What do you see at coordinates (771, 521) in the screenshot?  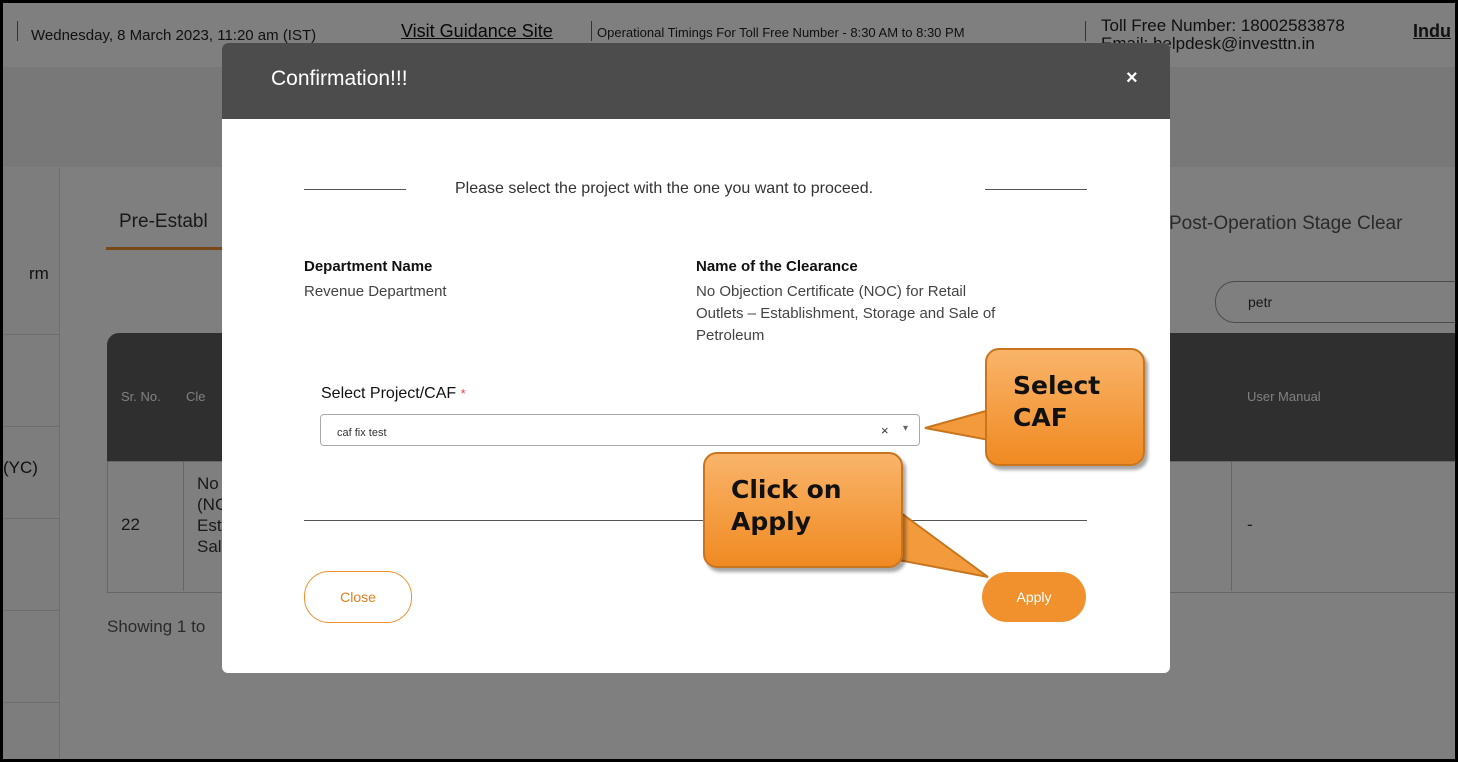 I see `callout-line: Apply` at bounding box center [771, 521].